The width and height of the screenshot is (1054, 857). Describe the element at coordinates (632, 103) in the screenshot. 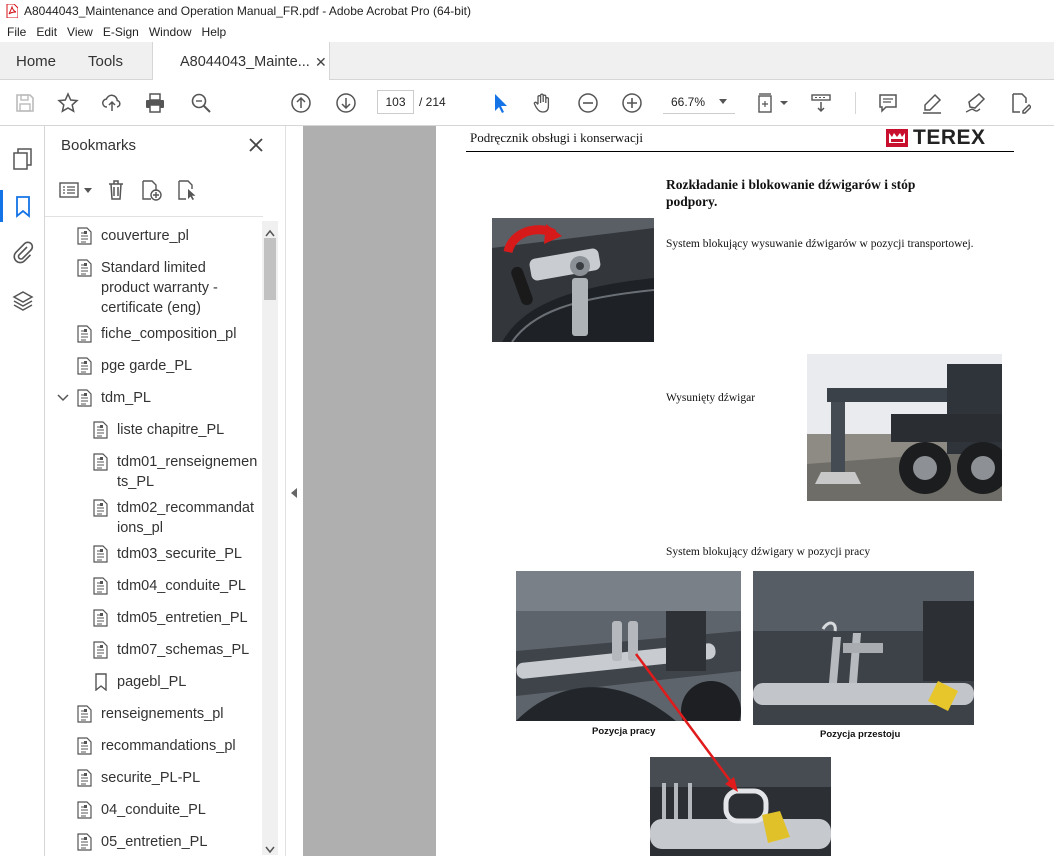

I see `zoom-in-icon` at that location.